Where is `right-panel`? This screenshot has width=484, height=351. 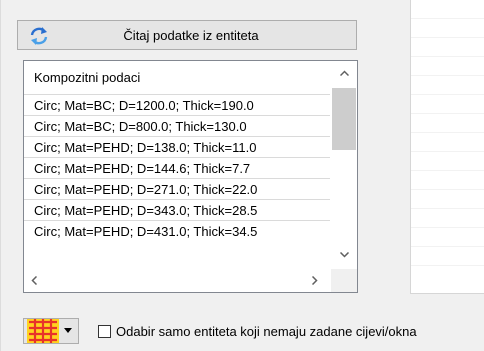 right-panel is located at coordinates (447, 147).